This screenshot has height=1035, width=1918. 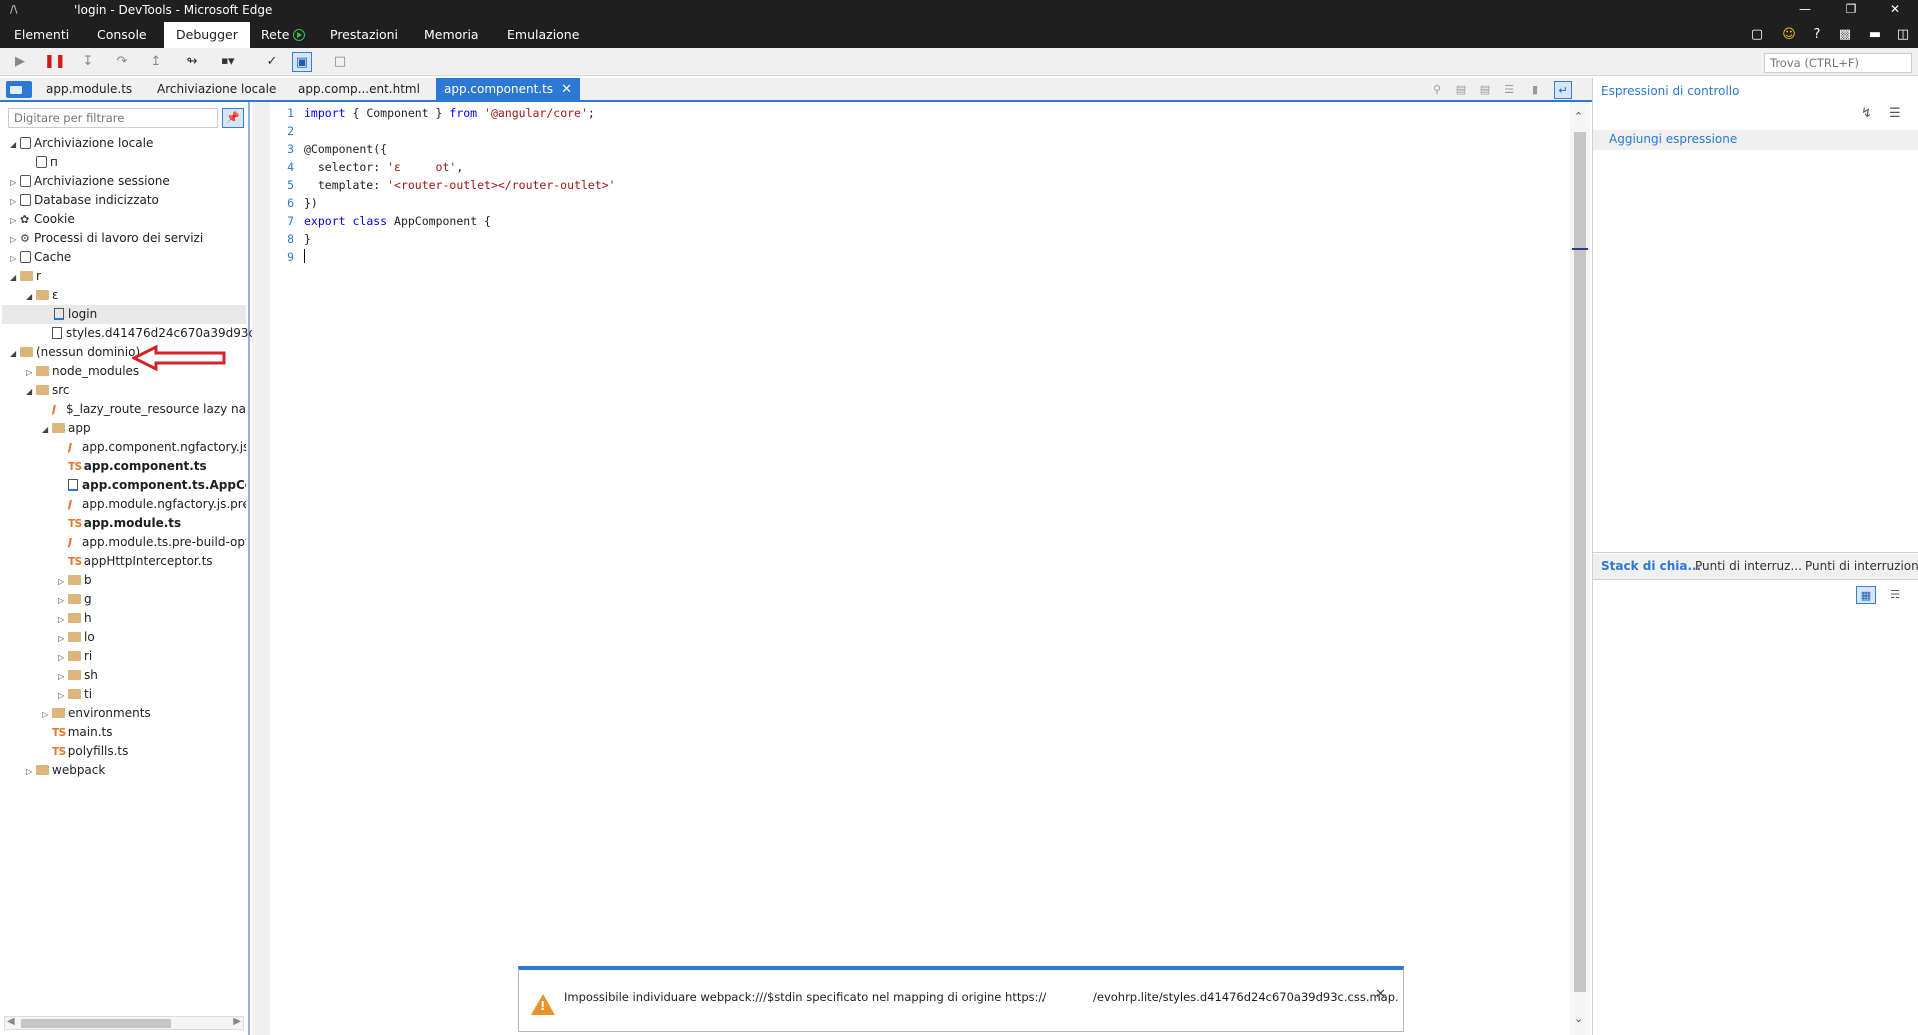 I want to click on tab-emulazione: Emulazione, so click(x=543, y=35).